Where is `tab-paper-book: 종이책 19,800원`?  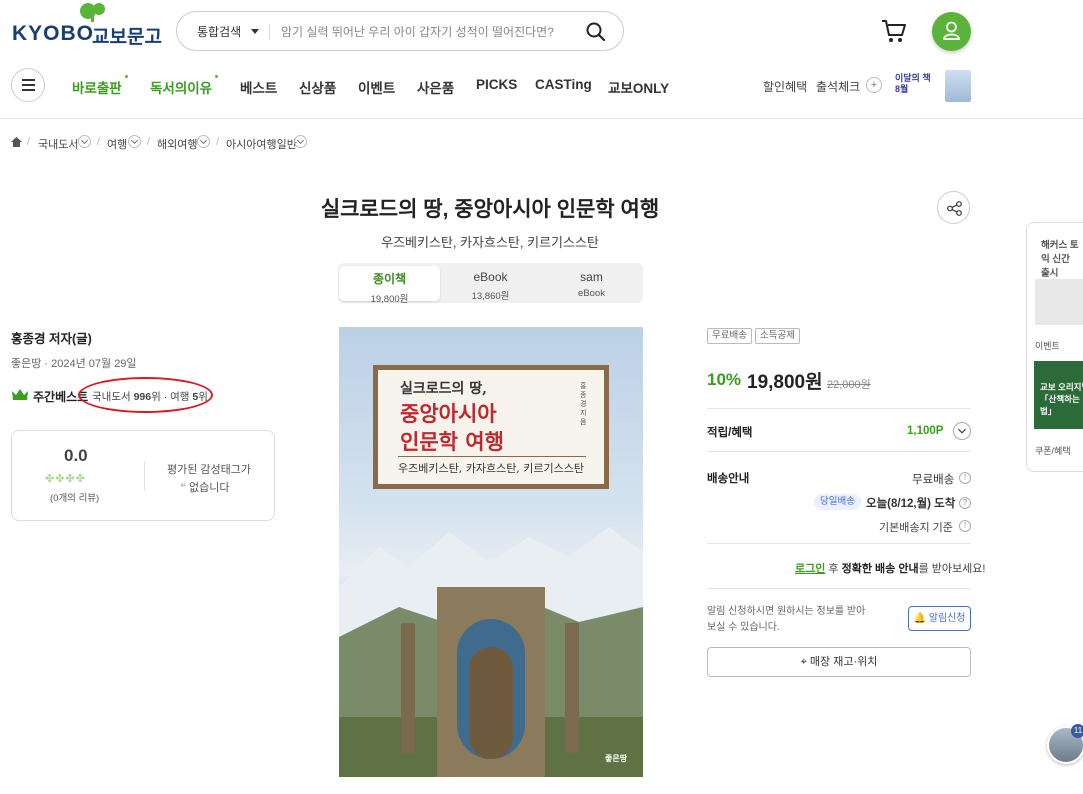
tab-paper-book: 종이책 19,800원 is located at coordinates (389, 285).